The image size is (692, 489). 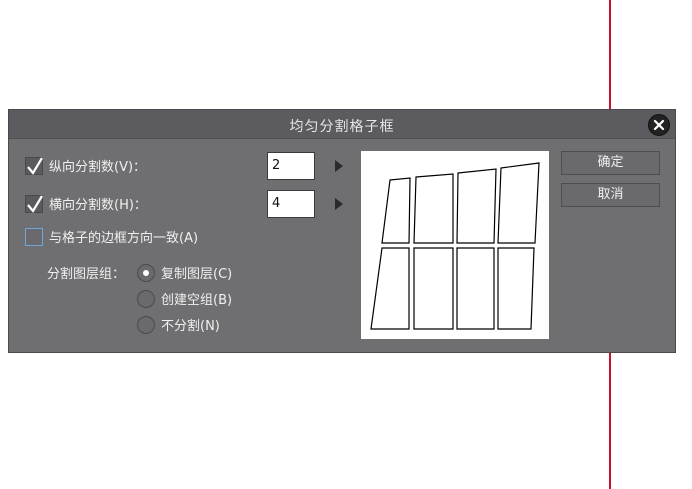 What do you see at coordinates (146, 272) in the screenshot?
I see `radio-copy-layer-button` at bounding box center [146, 272].